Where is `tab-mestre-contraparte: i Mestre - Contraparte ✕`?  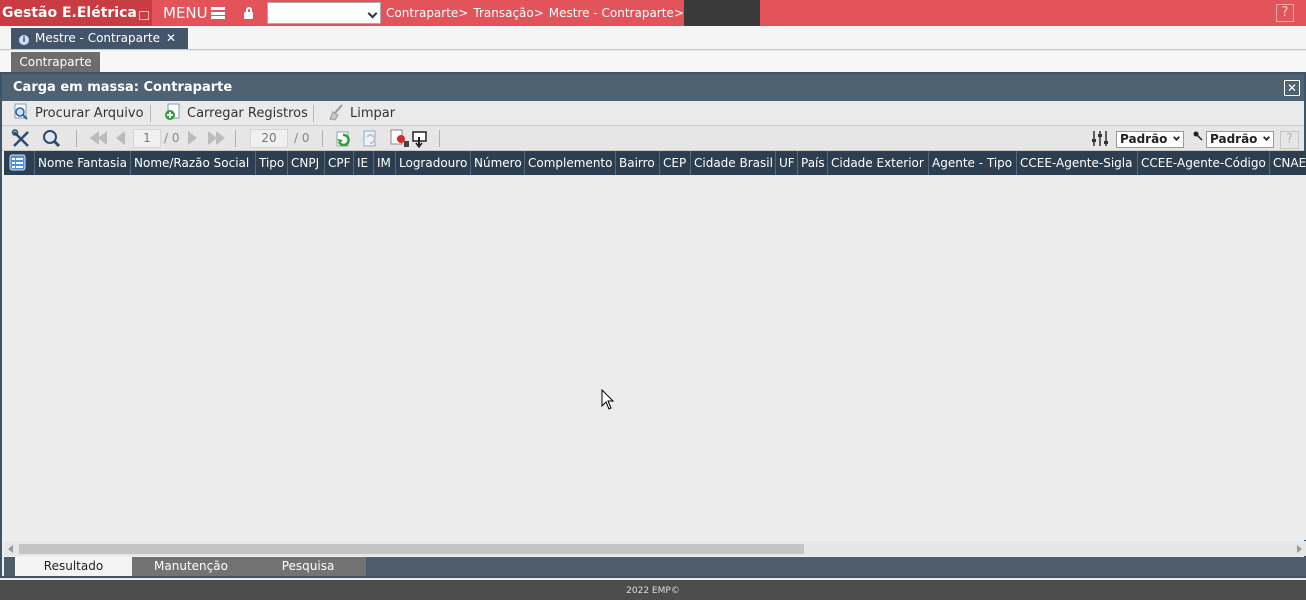
tab-mestre-contraparte: i Mestre - Contraparte ✕ is located at coordinates (99, 38).